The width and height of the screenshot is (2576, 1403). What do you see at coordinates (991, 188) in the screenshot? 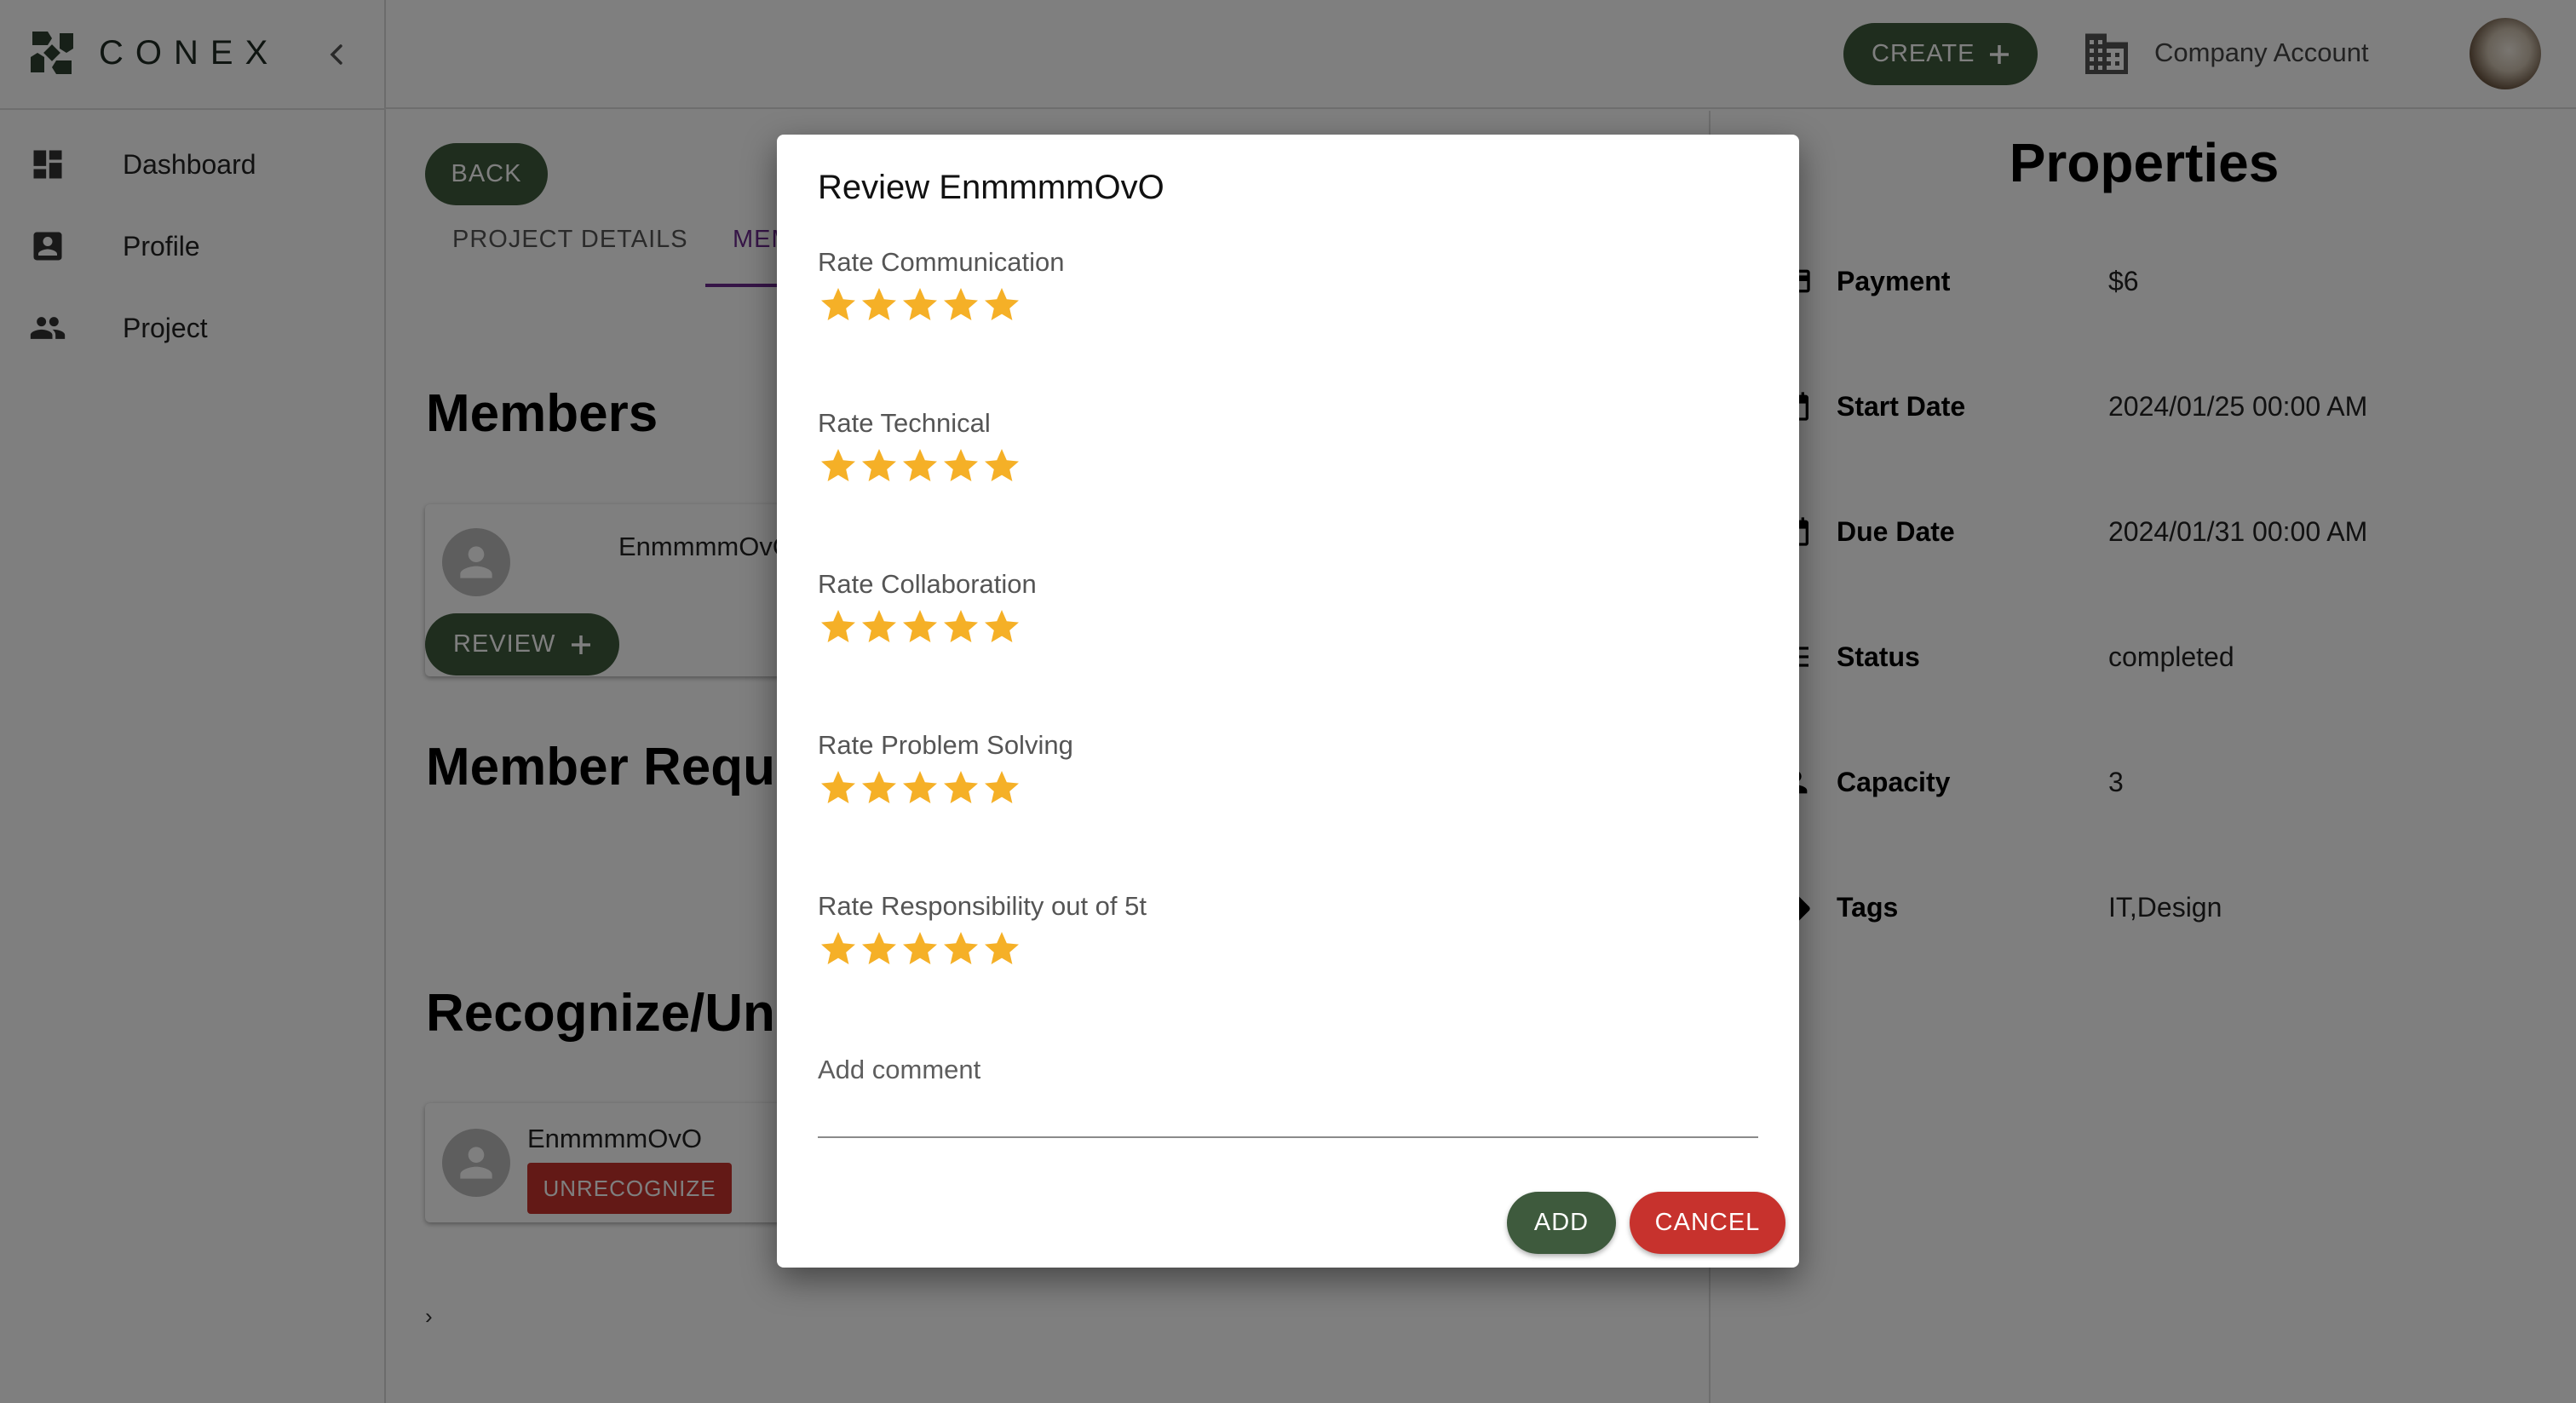
I see `dialog-title: Review EnmmmmOvO` at bounding box center [991, 188].